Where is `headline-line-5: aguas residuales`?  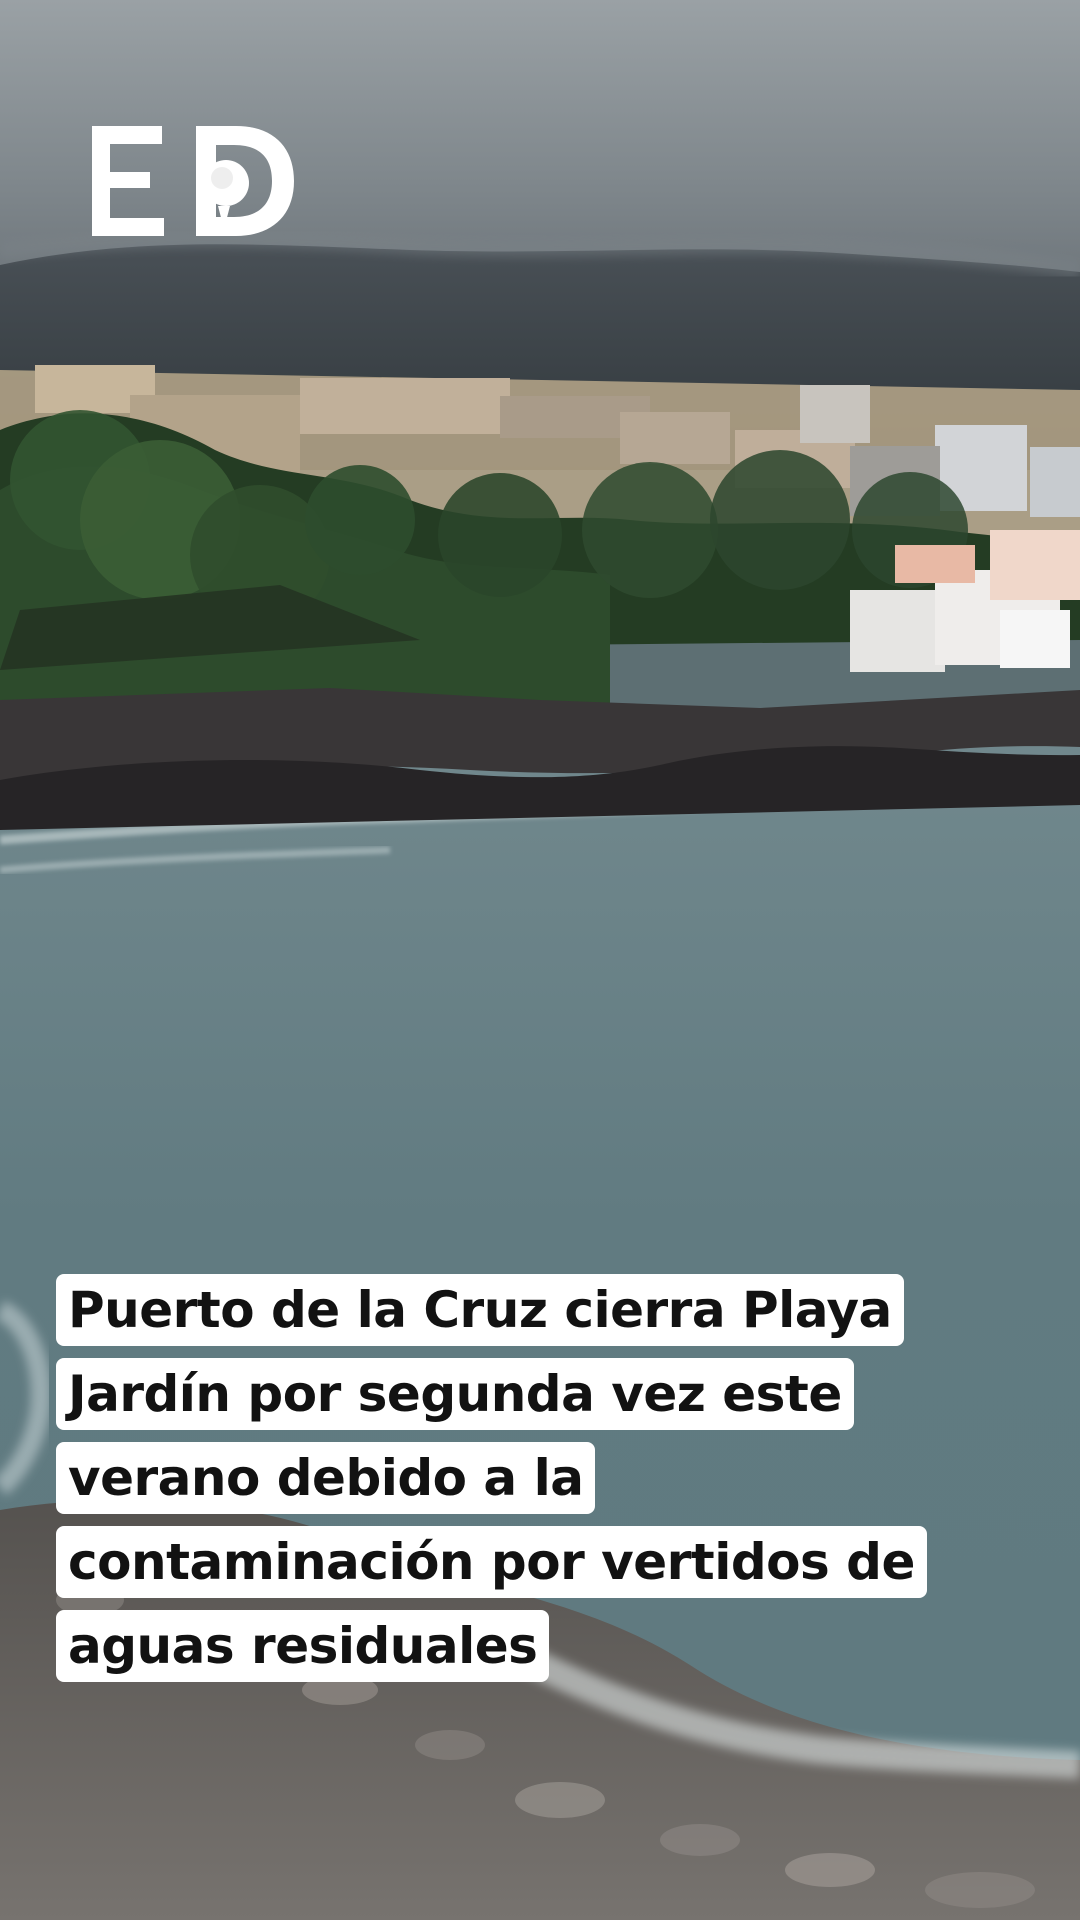
headline-line-5: aguas residuales is located at coordinates (546, 1652).